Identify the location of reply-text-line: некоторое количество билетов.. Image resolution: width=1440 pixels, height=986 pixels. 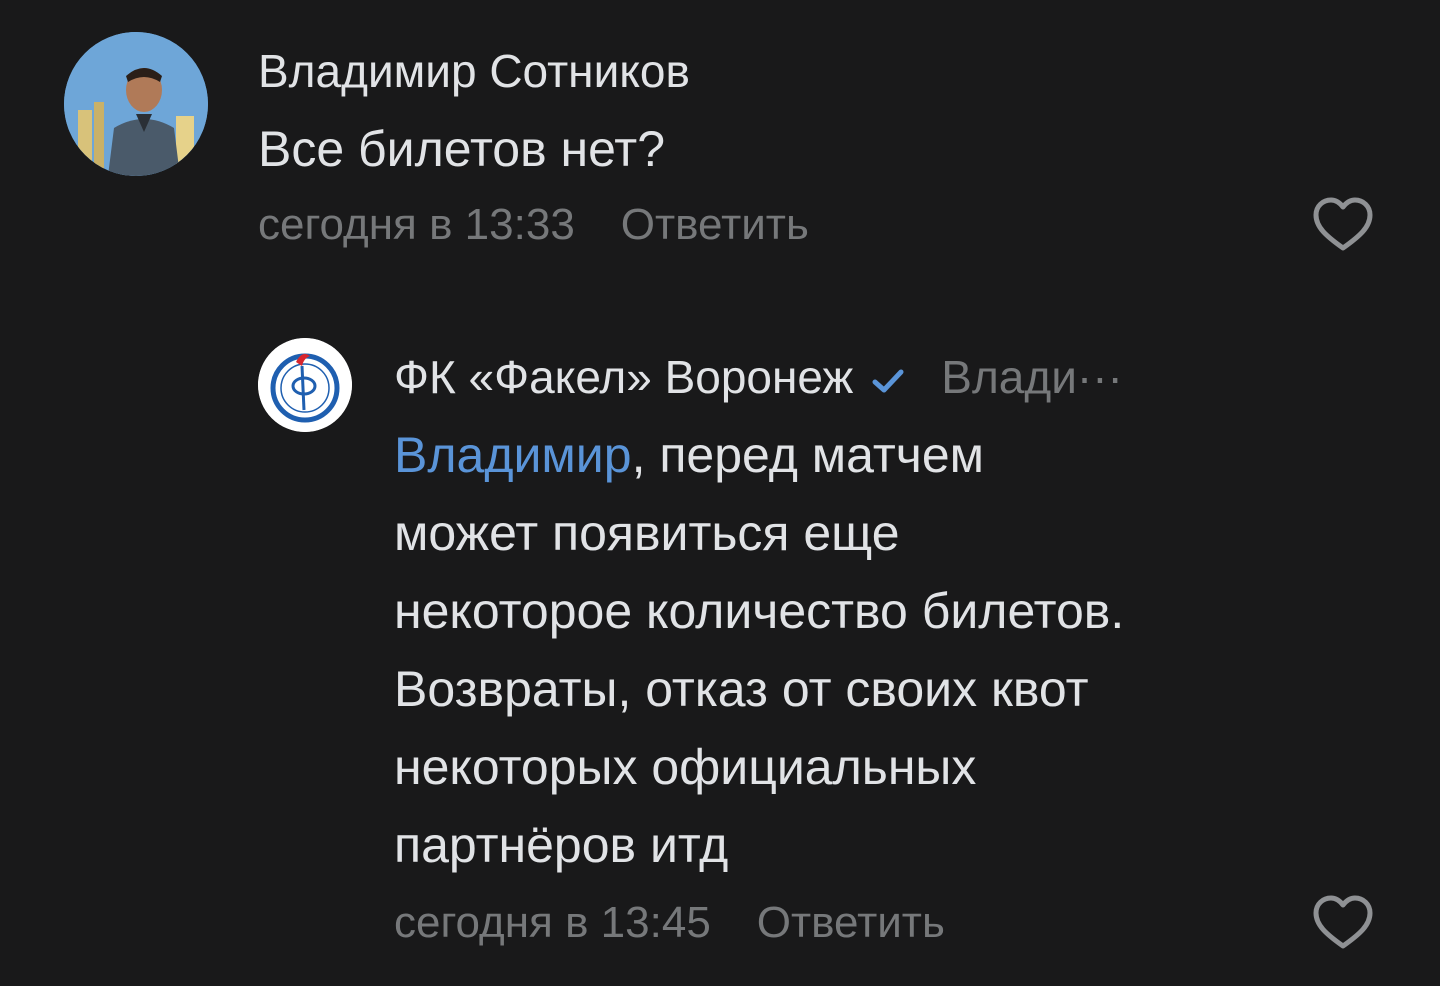
(759, 611).